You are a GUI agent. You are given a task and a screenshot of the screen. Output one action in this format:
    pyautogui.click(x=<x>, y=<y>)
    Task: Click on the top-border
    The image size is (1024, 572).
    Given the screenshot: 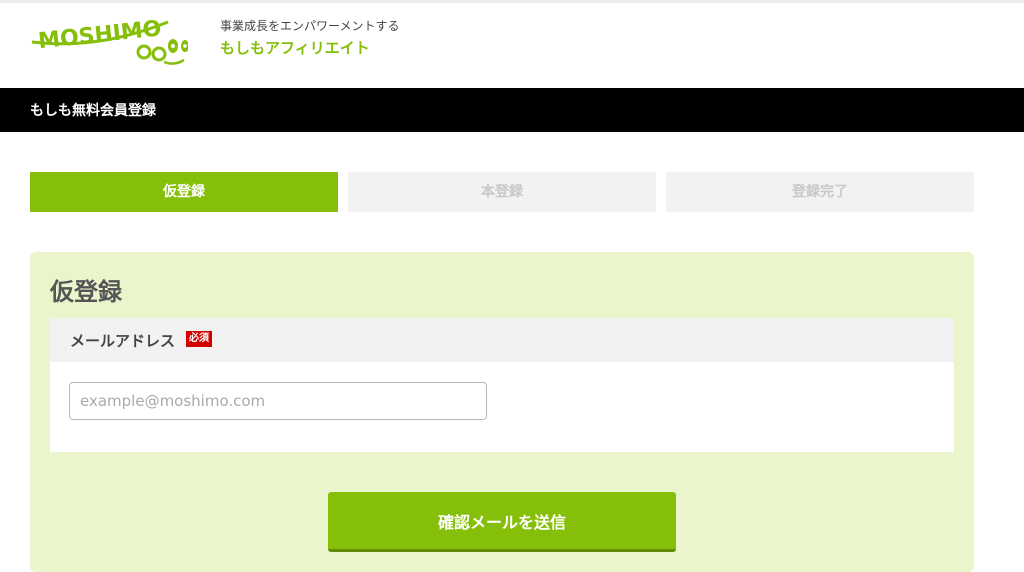 What is the action you would take?
    pyautogui.click(x=512, y=1)
    